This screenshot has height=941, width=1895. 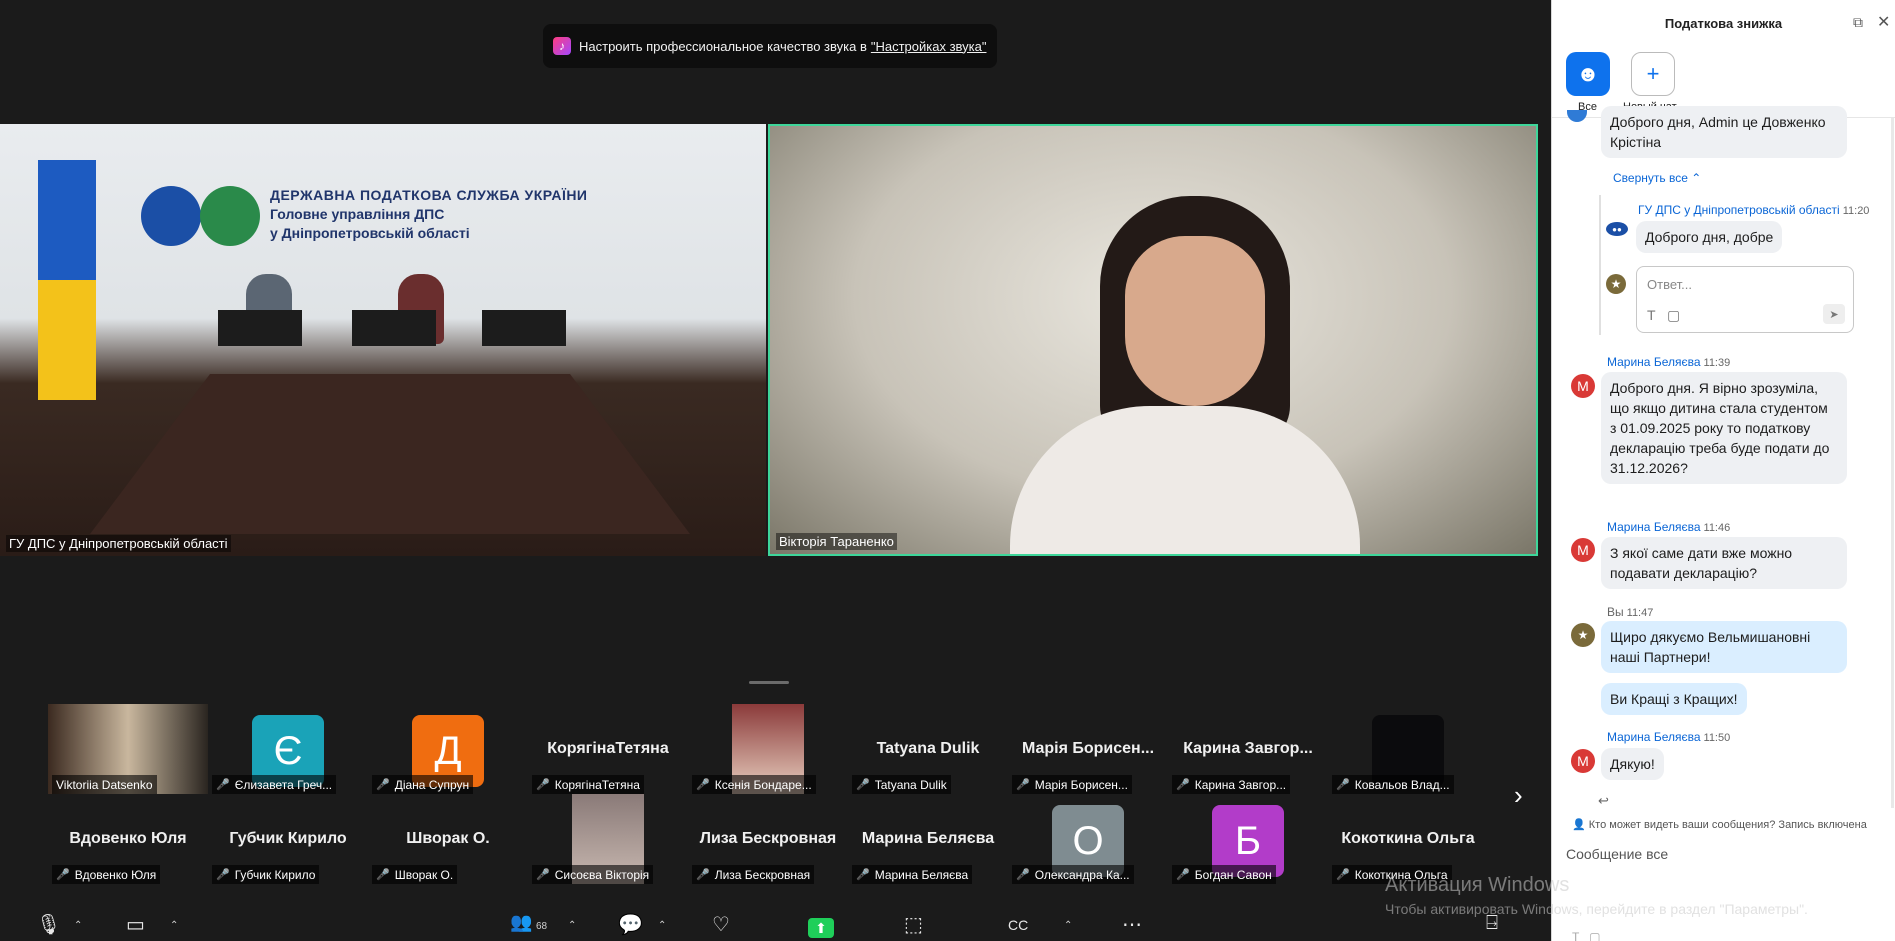 I want to click on participant-thumbnail: Кокоткина Ольга 🎤 Кокоткина Ольга, so click(x=1408, y=837).